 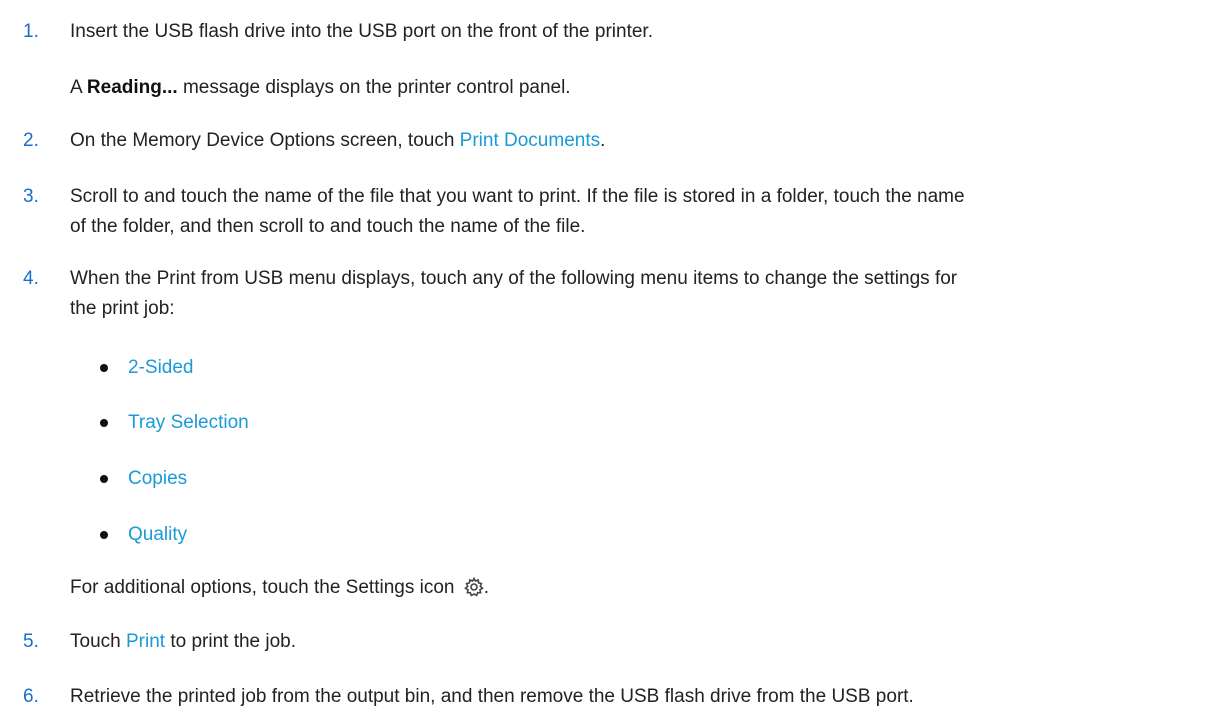 What do you see at coordinates (31, 196) in the screenshot?
I see `step-number: 3.` at bounding box center [31, 196].